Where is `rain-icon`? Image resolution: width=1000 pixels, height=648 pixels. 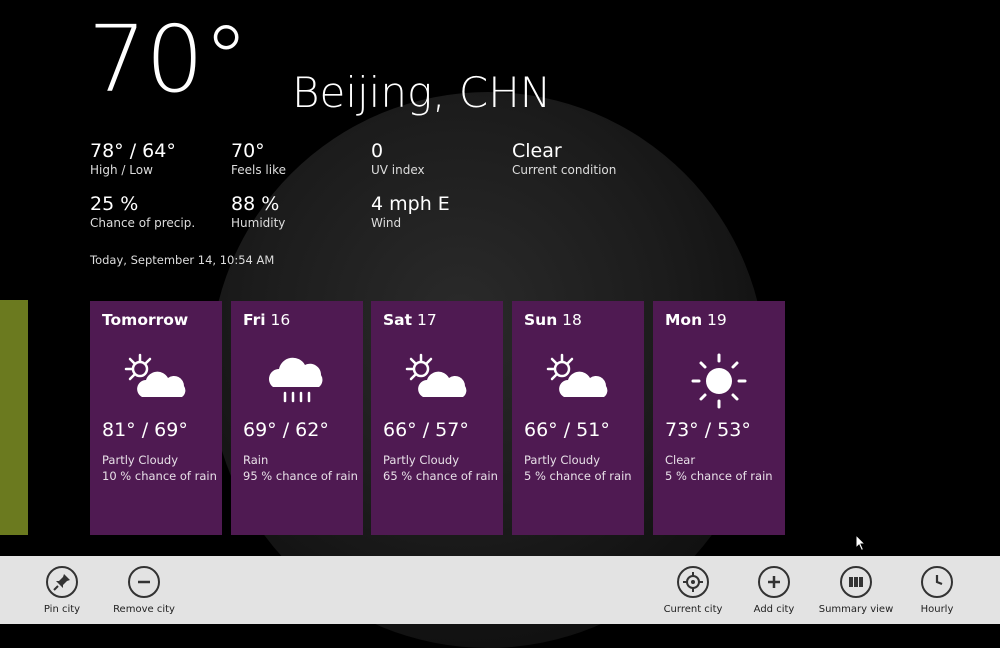
rain-icon is located at coordinates (296, 380).